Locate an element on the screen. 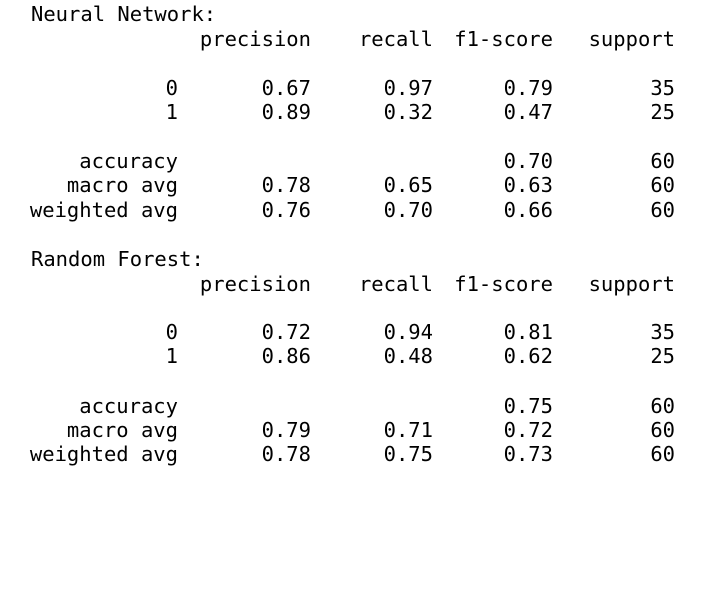 The image size is (716, 610). f1-score-value: 0.47 is located at coordinates (528, 112).